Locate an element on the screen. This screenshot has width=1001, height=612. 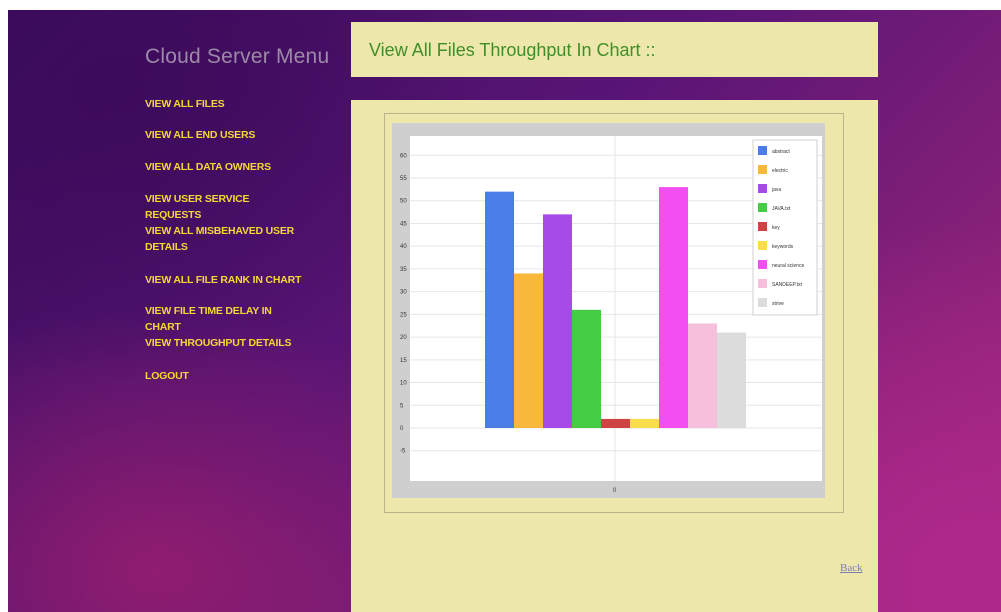
menu-item-view-all-files: VIEW ALL FILES is located at coordinates (225, 104).